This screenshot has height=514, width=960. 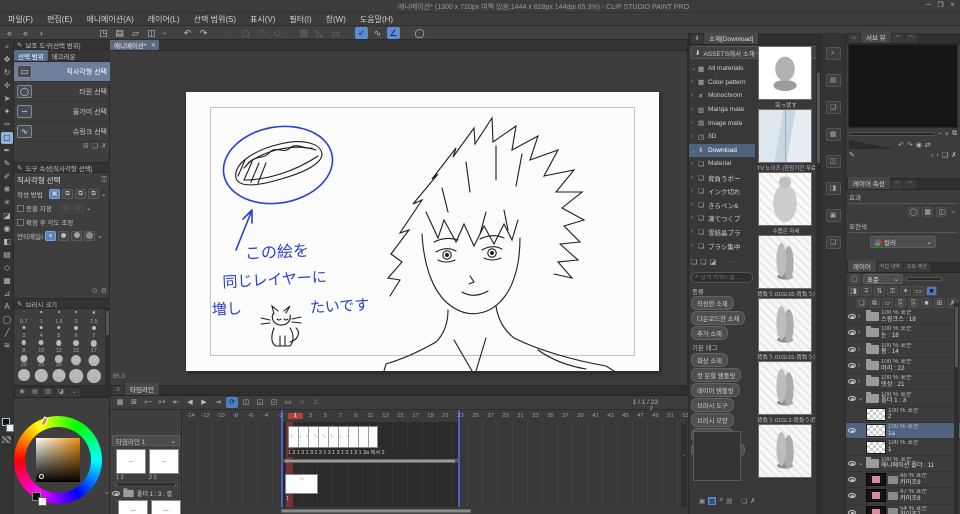 I want to click on ruler-tick: 49, so click(x=655, y=416).